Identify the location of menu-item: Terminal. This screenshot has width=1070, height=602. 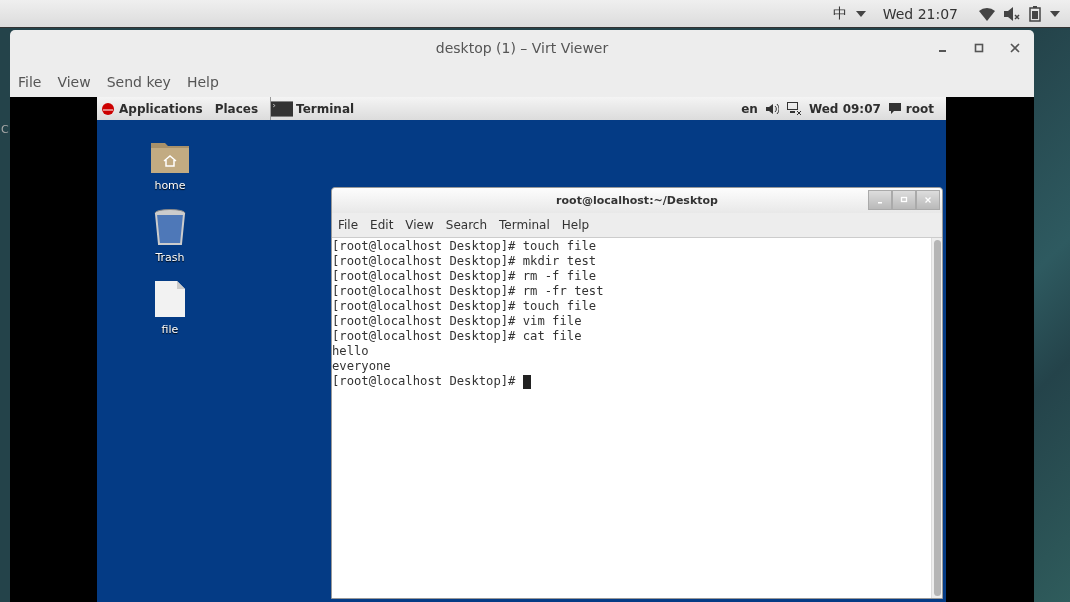
(524, 225).